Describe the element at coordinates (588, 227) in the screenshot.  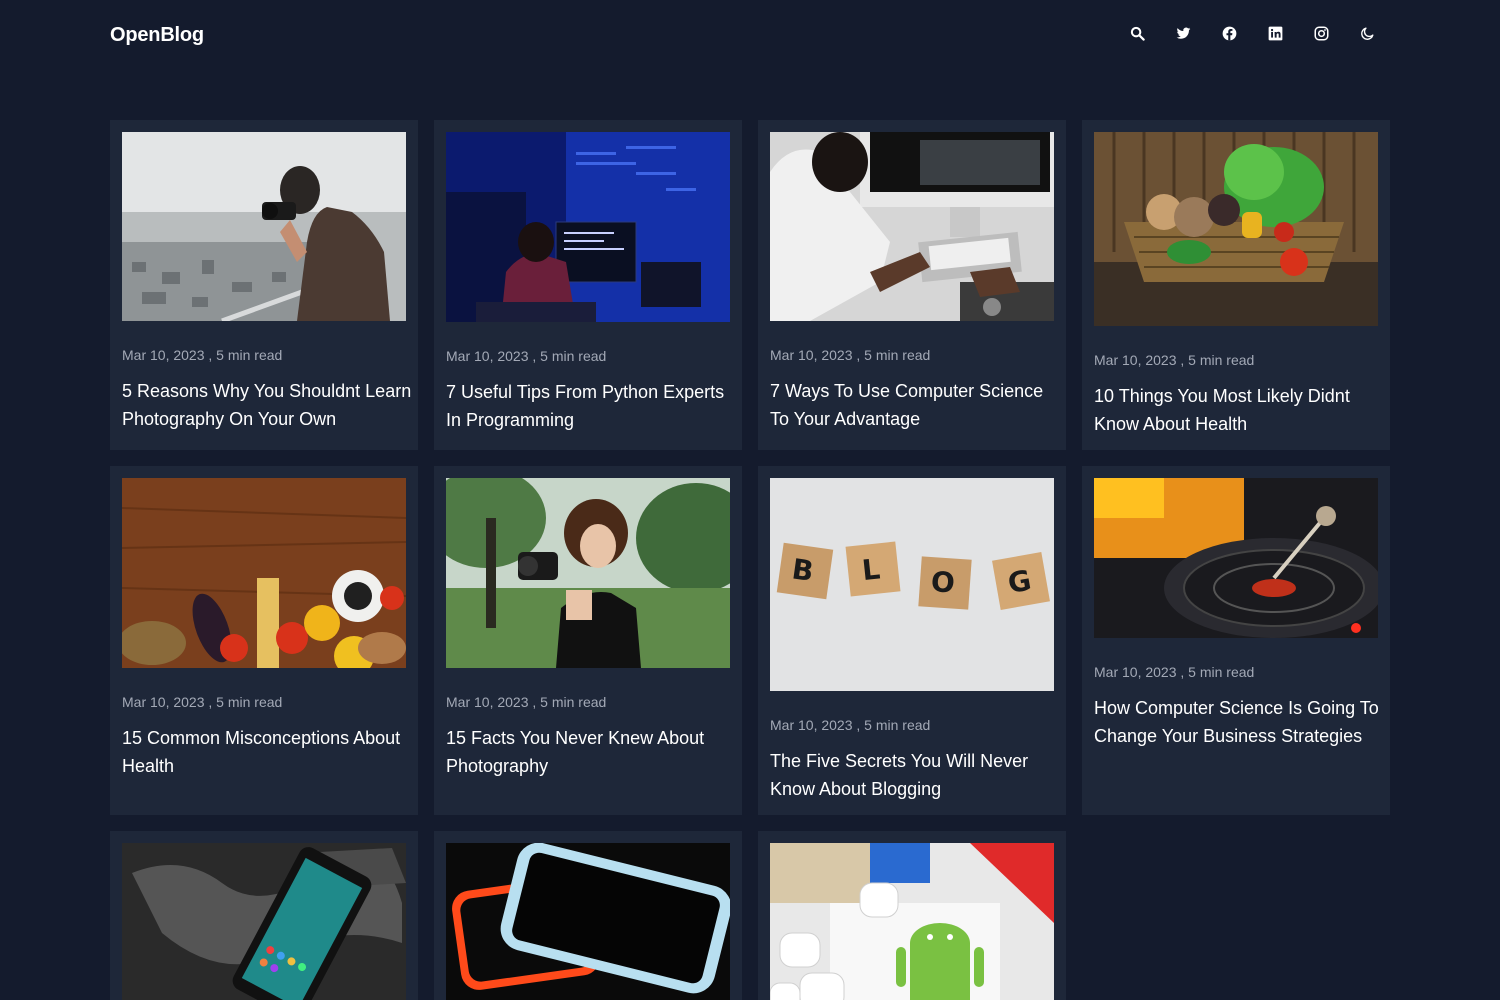
I see `post-image-programmer` at that location.